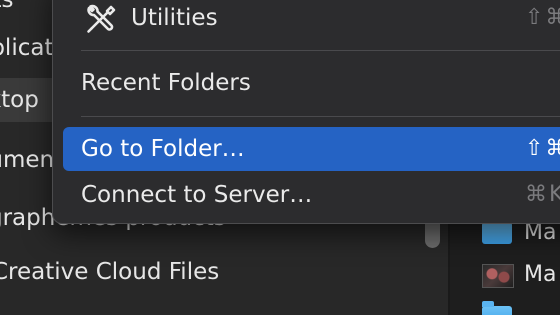 The width and height of the screenshot is (560, 315). What do you see at coordinates (101, 18) in the screenshot?
I see `tools-icon` at bounding box center [101, 18].